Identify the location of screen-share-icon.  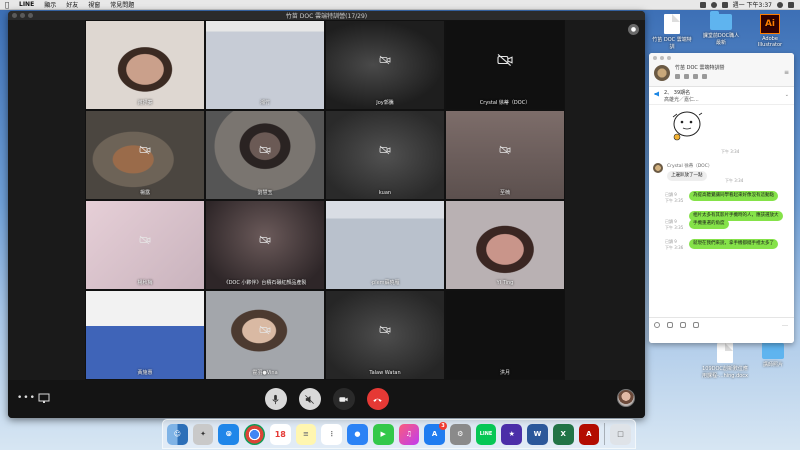
(44, 398).